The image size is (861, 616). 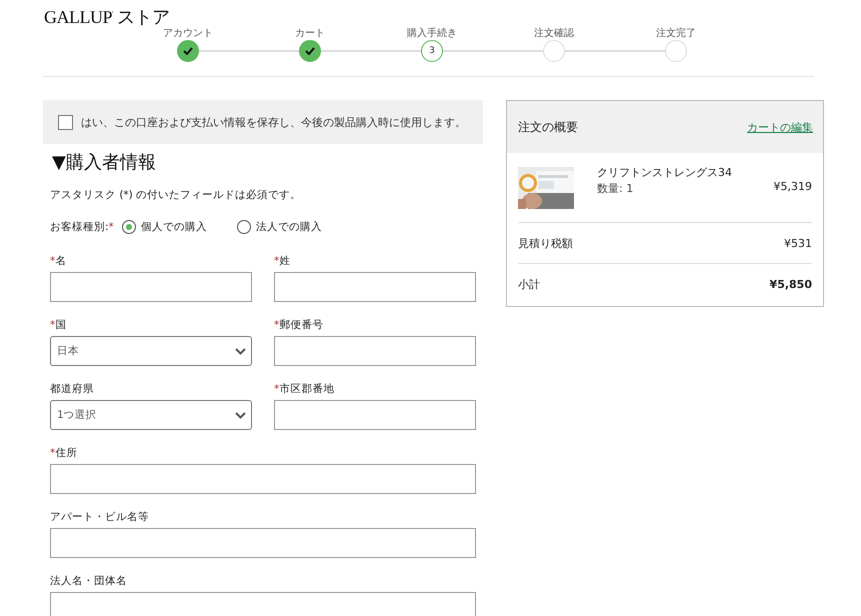 What do you see at coordinates (279, 227) in the screenshot?
I see `radio-option: 法人での購入` at bounding box center [279, 227].